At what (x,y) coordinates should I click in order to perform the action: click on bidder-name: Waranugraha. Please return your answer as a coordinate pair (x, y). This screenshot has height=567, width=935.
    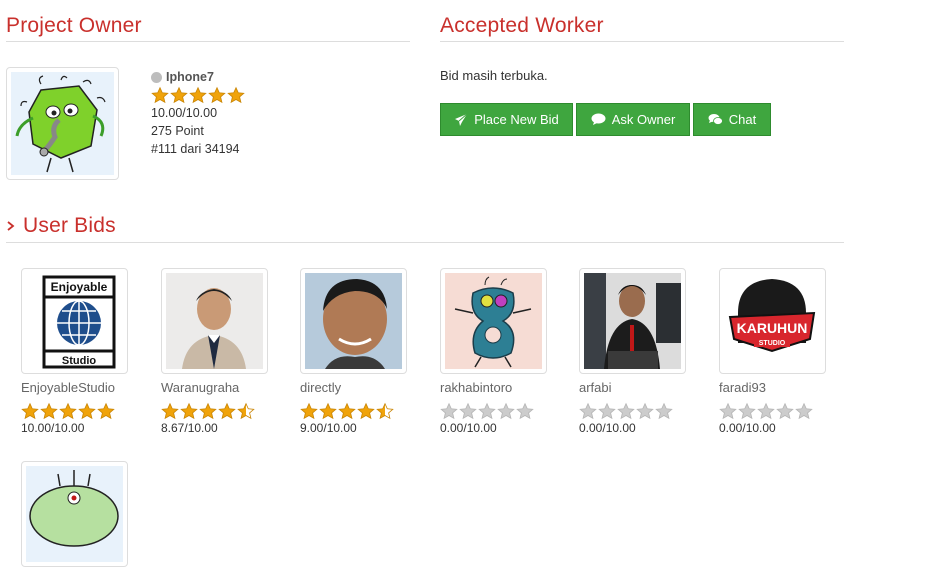
    Looking at the image, I should click on (218, 389).